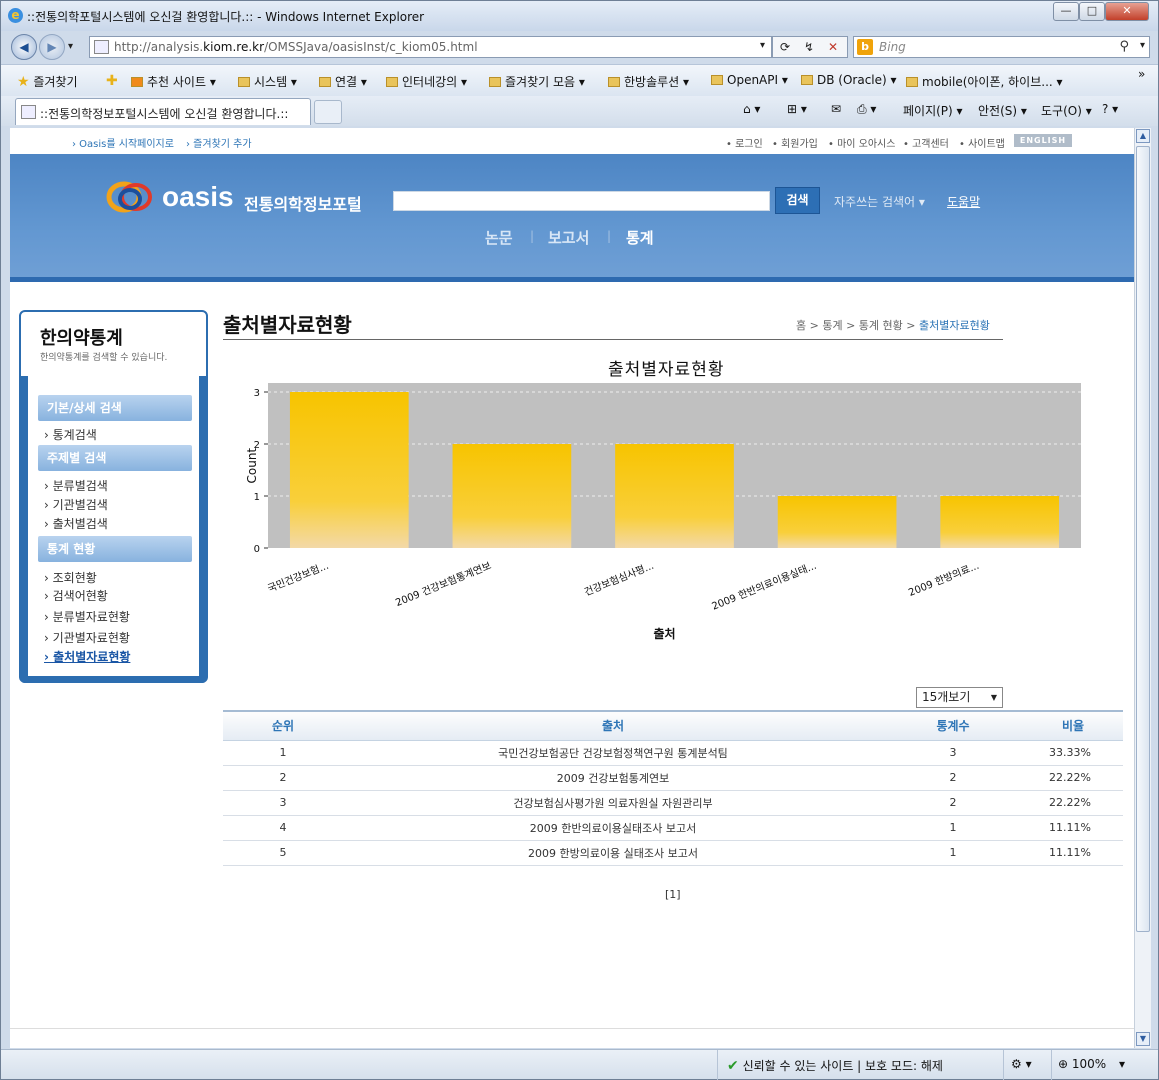  What do you see at coordinates (797, 109) in the screenshot?
I see `feeds-icon: ⊞ ▾` at bounding box center [797, 109].